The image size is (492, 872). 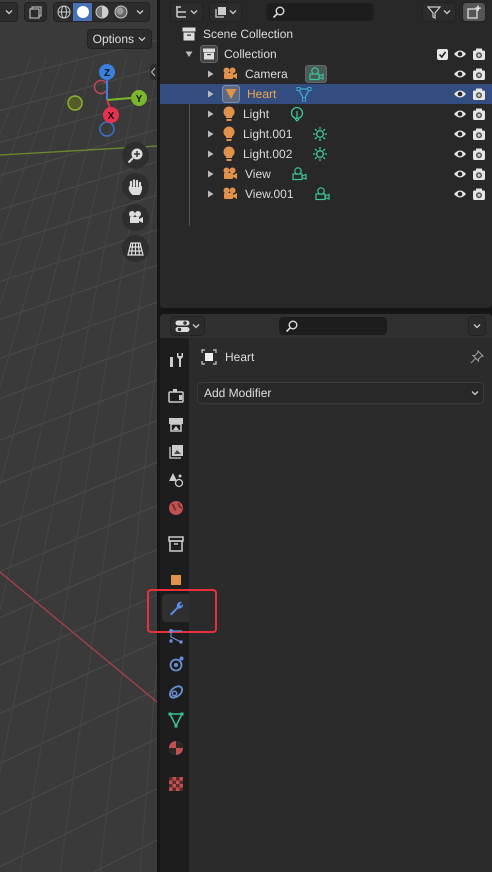 I want to click on outliner-row: Light, so click(x=326, y=114).